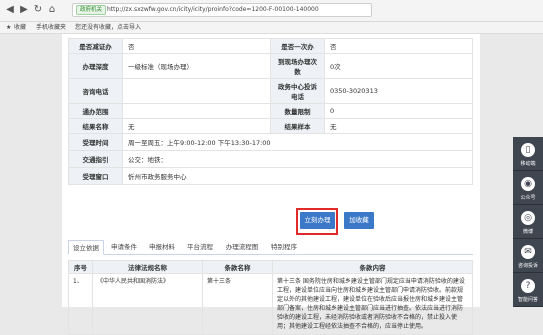  I want to click on bookmark-favorites: 收藏, so click(20, 27).